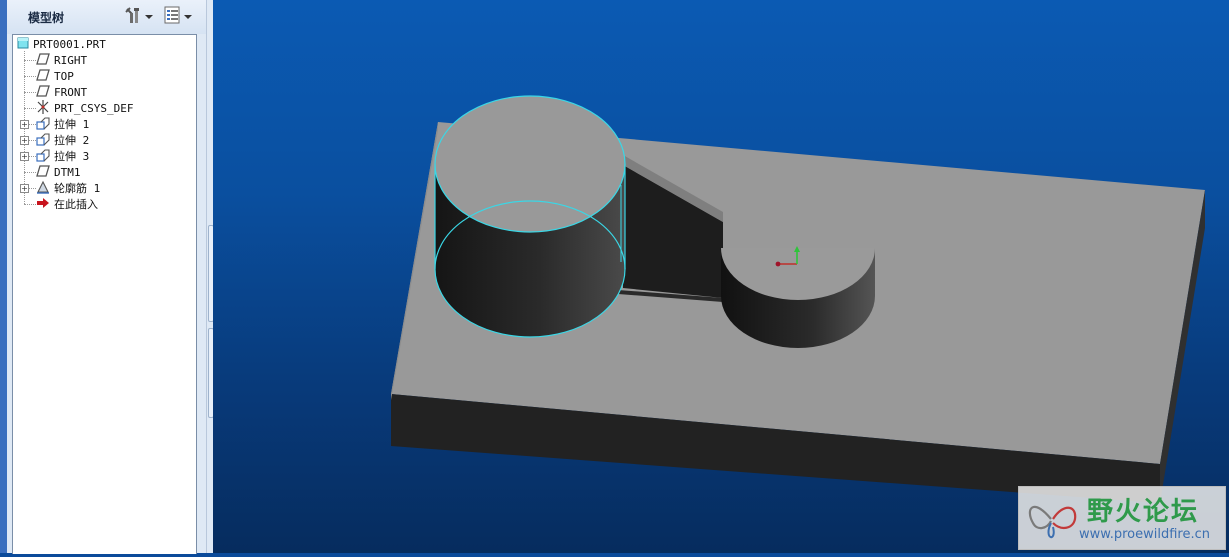 This screenshot has height=557, width=1229. I want to click on tree-item-extrude-1: 拉伸 1, so click(62, 124).